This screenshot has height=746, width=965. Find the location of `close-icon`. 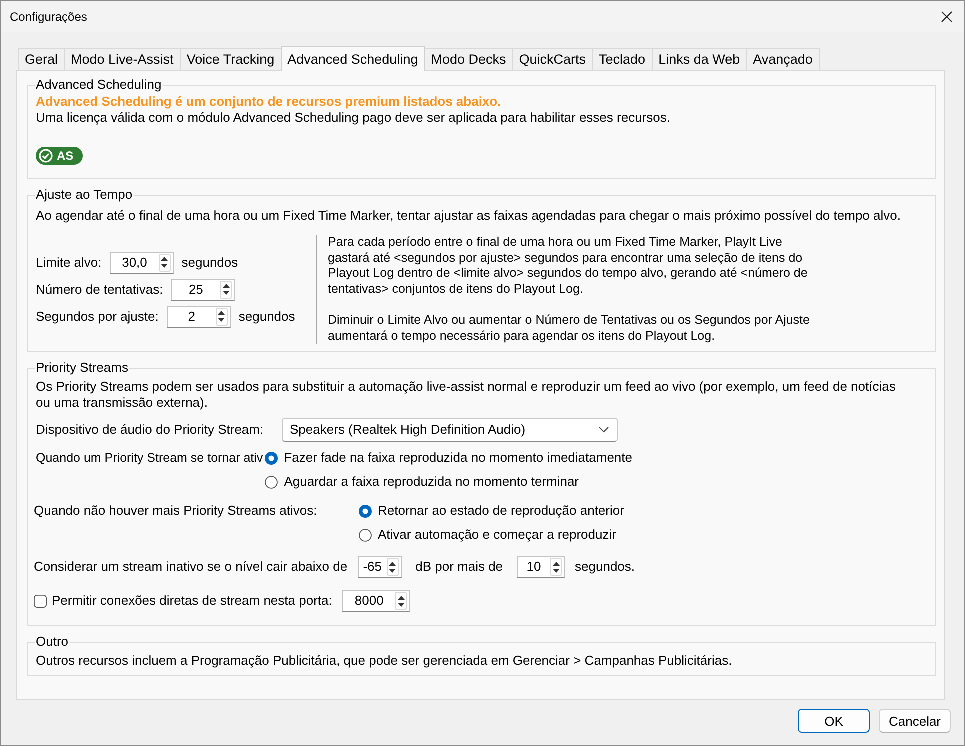

close-icon is located at coordinates (947, 16).